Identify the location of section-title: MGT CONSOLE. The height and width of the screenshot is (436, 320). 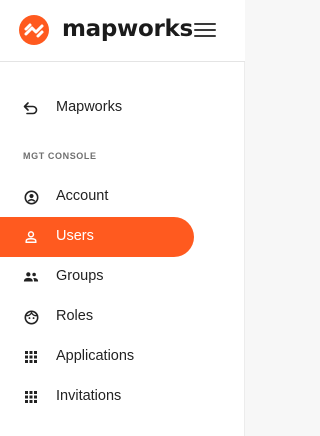
(60, 156).